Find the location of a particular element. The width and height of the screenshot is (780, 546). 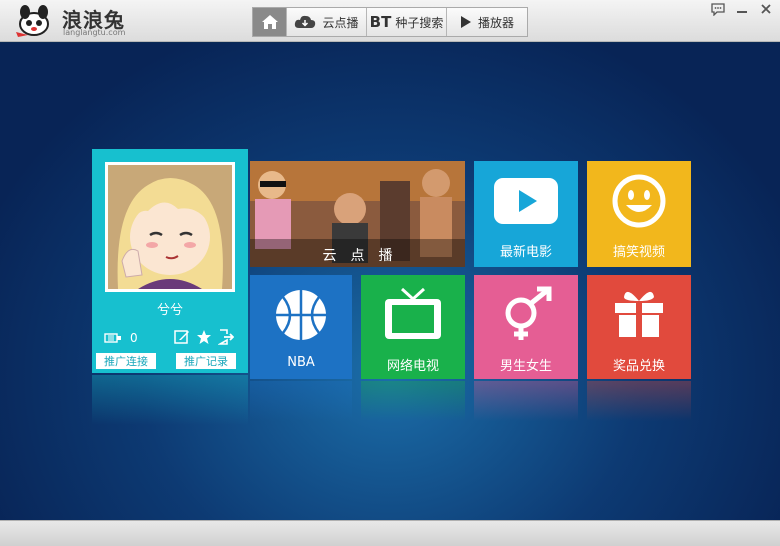

logout-icon is located at coordinates (226, 337).